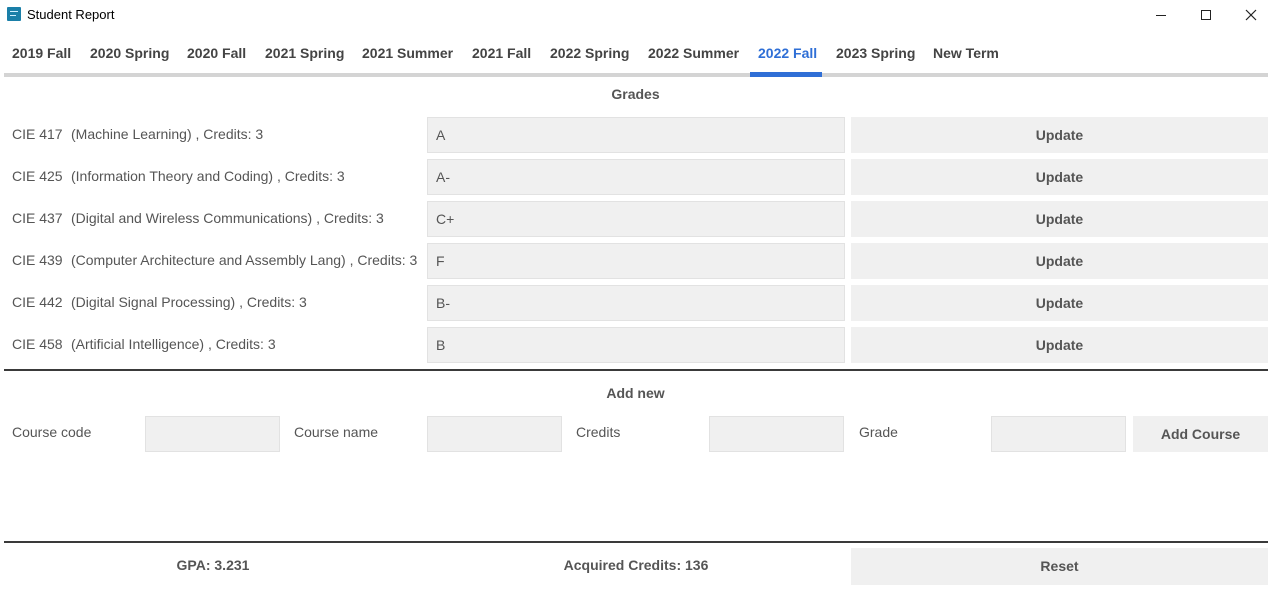  What do you see at coordinates (1059, 566) in the screenshot?
I see `reset-button: Reset` at bounding box center [1059, 566].